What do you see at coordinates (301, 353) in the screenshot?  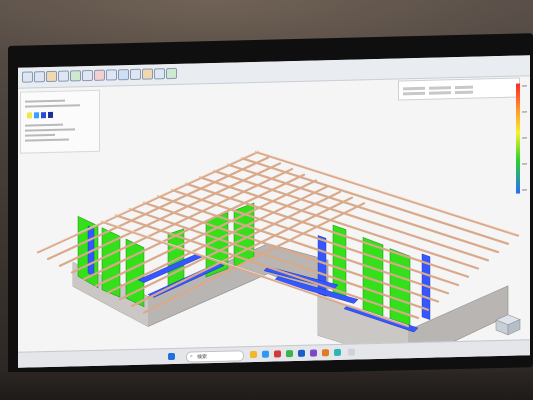 I see `mail-icon` at bounding box center [301, 353].